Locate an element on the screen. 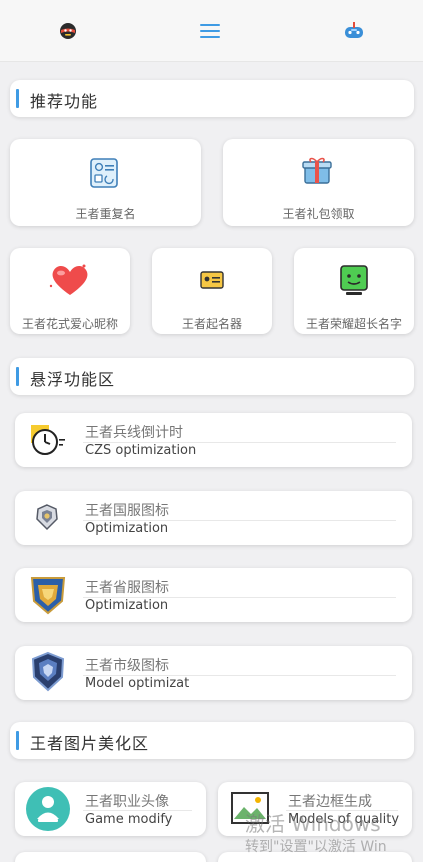 Image resolution: width=423 pixels, height=862 pixels. gift-icon is located at coordinates (317, 172).